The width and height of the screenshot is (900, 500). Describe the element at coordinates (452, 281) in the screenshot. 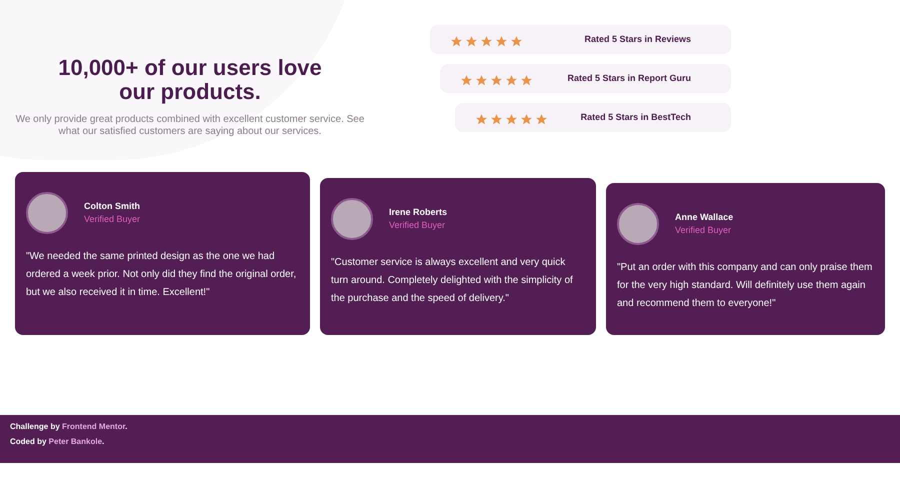

I see `testimonial-quote: "Customer service is always excellent and very quick turn around. Completely delighted with the simplicity of the purchase and the speed of delivery."` at that location.